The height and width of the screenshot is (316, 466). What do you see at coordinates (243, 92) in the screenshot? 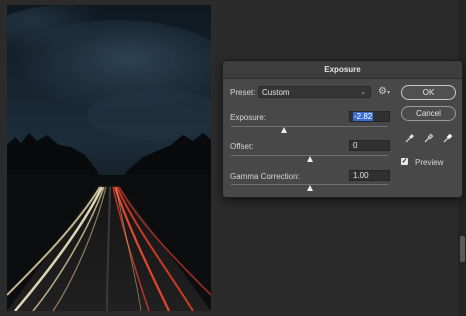
I see `preset-label: Preset:` at bounding box center [243, 92].